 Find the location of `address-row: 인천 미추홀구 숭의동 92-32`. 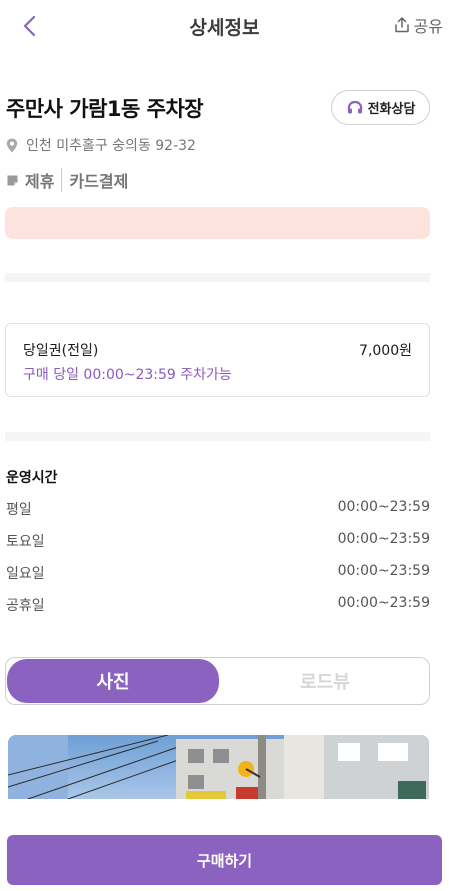

address-row: 인천 미추홀구 숭의동 92-32 is located at coordinates (101, 145).